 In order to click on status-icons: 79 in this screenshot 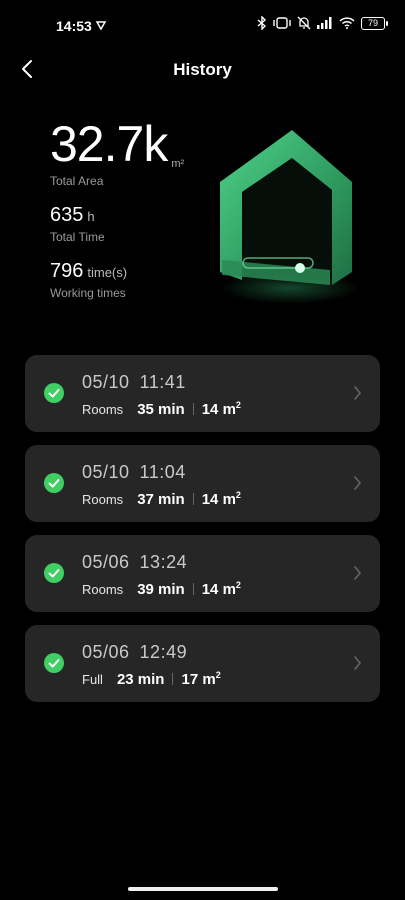, I will do `click(322, 23)`.